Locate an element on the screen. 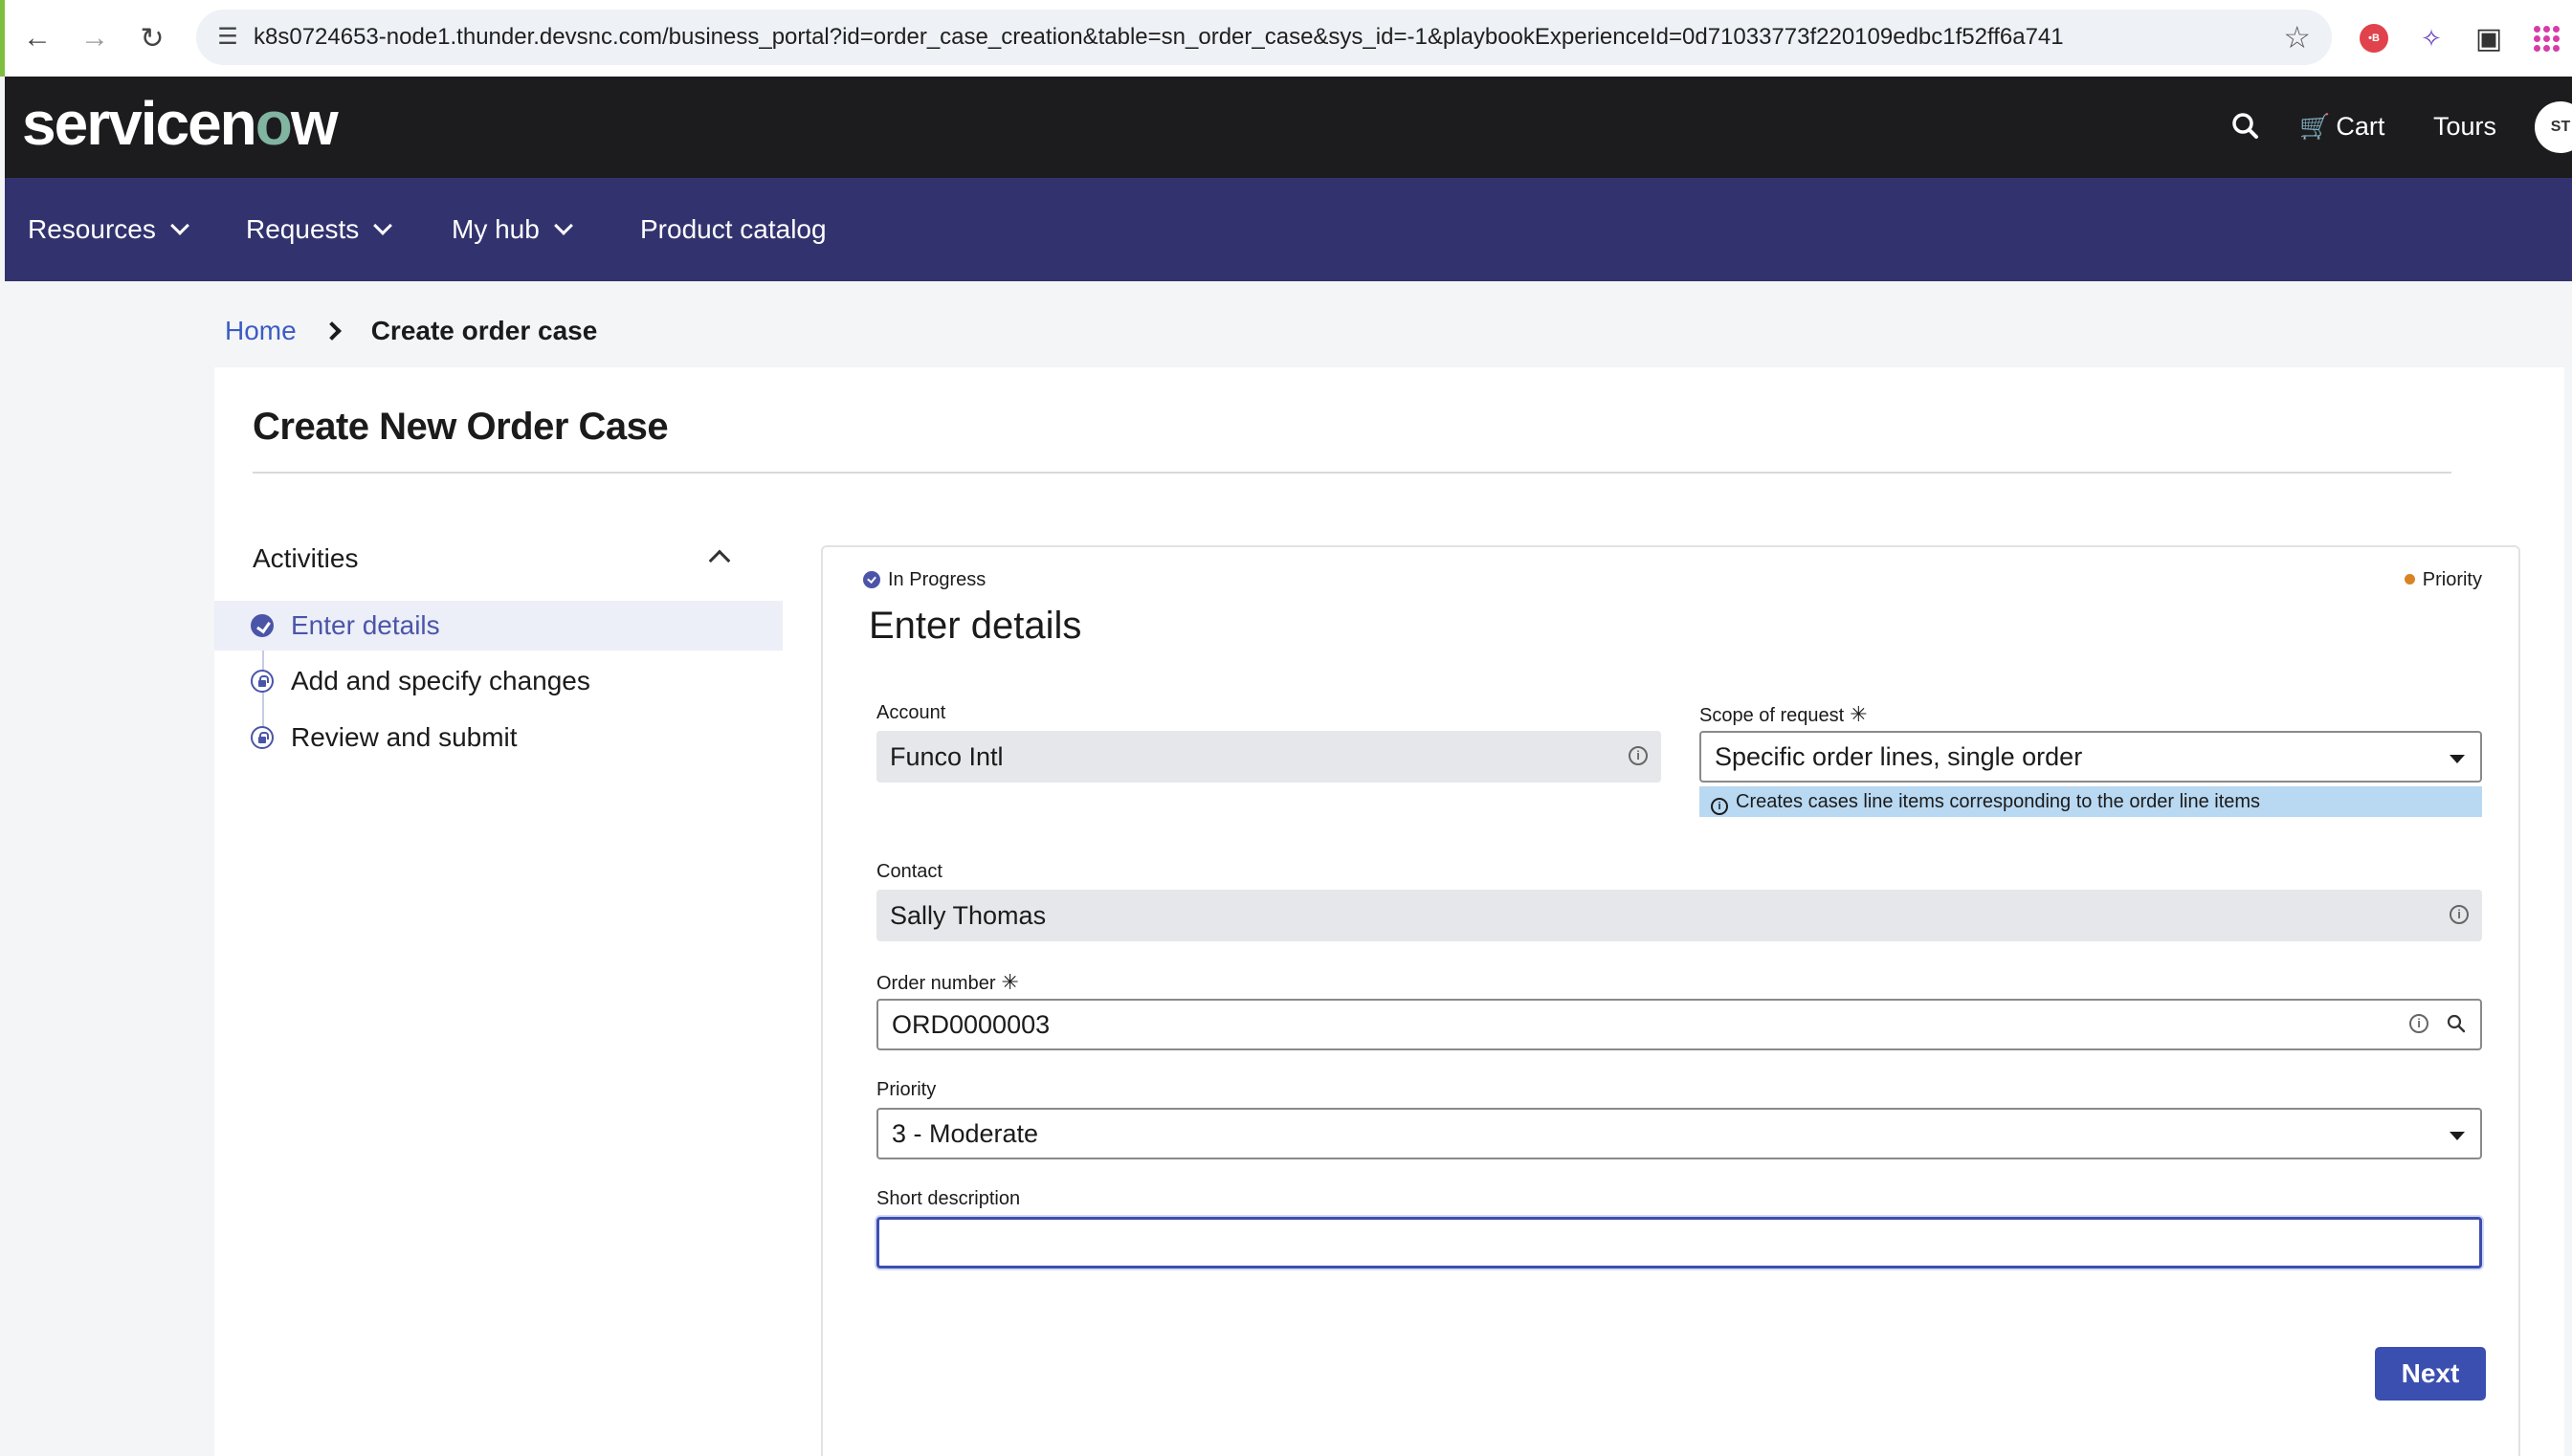  forward-icon: → is located at coordinates (95, 38).